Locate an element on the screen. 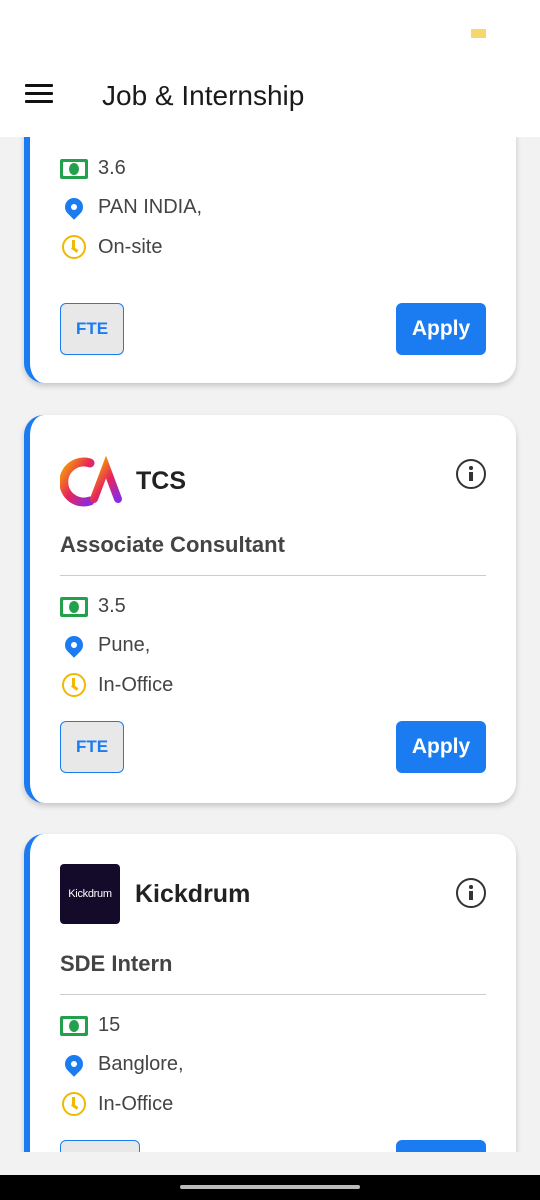 Image resolution: width=540 pixels, height=1200 pixels. company-logo: Kickdrum is located at coordinates (90, 894).